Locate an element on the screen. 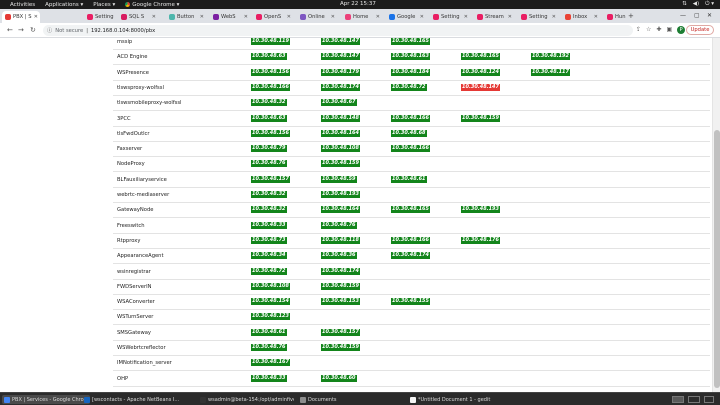  browser-tab: WebS ✕ is located at coordinates (230, 17).